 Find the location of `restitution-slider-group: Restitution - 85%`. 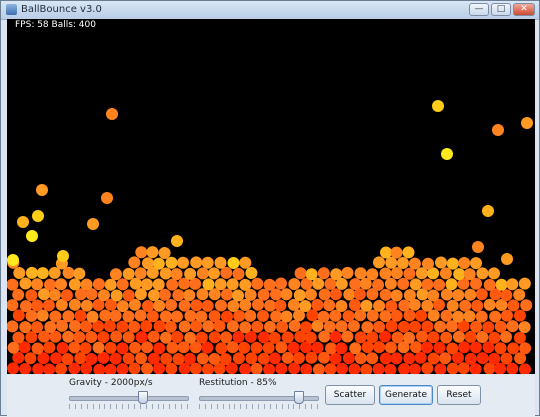

restitution-slider-group: Restitution - 85% is located at coordinates (258, 395).